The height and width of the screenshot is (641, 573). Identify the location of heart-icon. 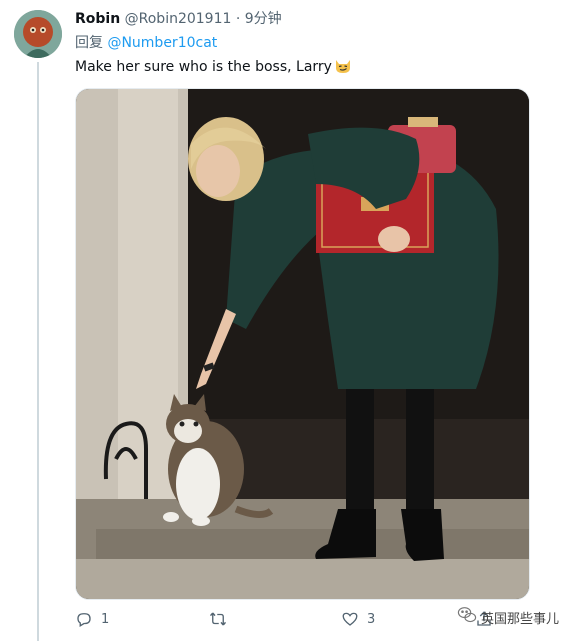
(350, 619).